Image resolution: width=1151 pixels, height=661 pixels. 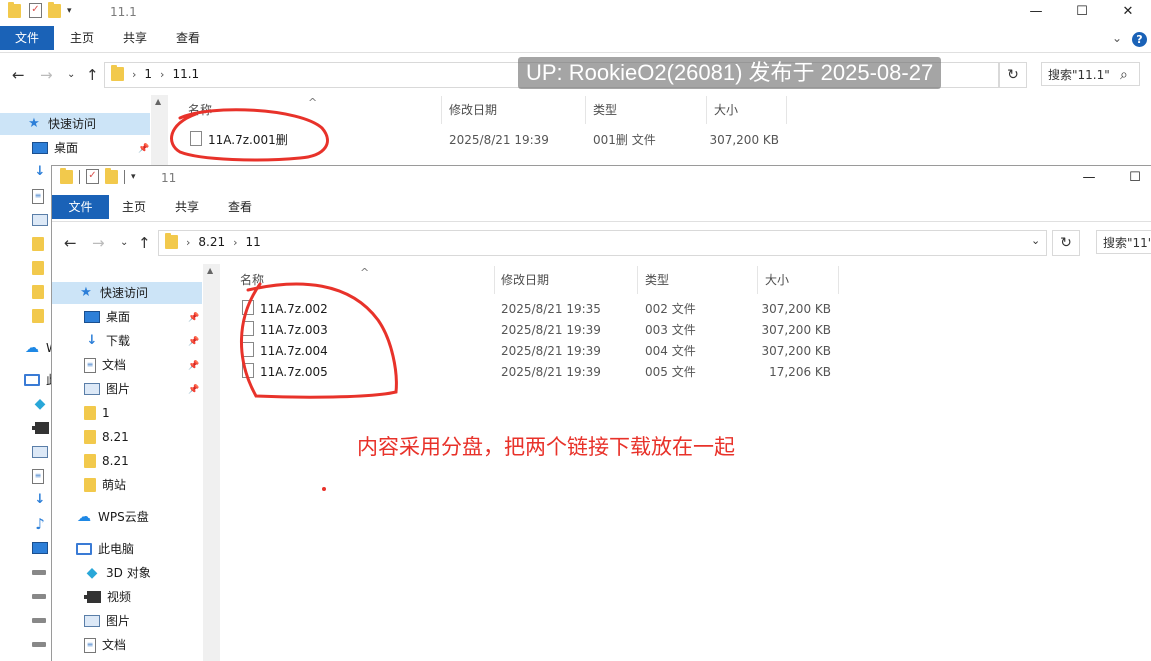 What do you see at coordinates (1128, 12) in the screenshot?
I see `close-button: ✕` at bounding box center [1128, 12].